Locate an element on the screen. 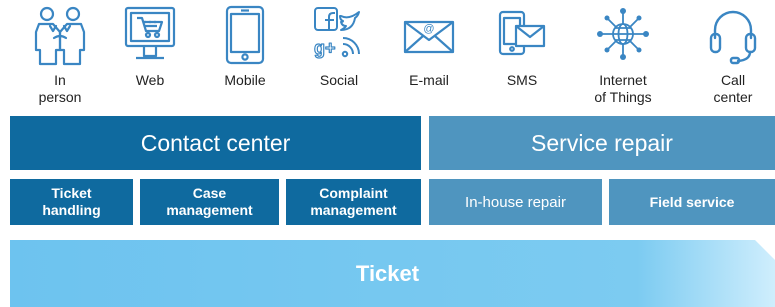 This screenshot has width=775, height=307. mobile-phone-icon is located at coordinates (245, 35).